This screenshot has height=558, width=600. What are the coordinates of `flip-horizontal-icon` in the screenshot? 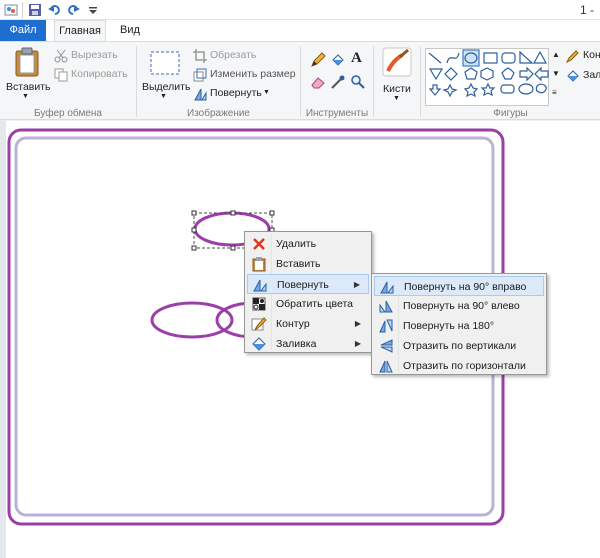 It's located at (386, 366).